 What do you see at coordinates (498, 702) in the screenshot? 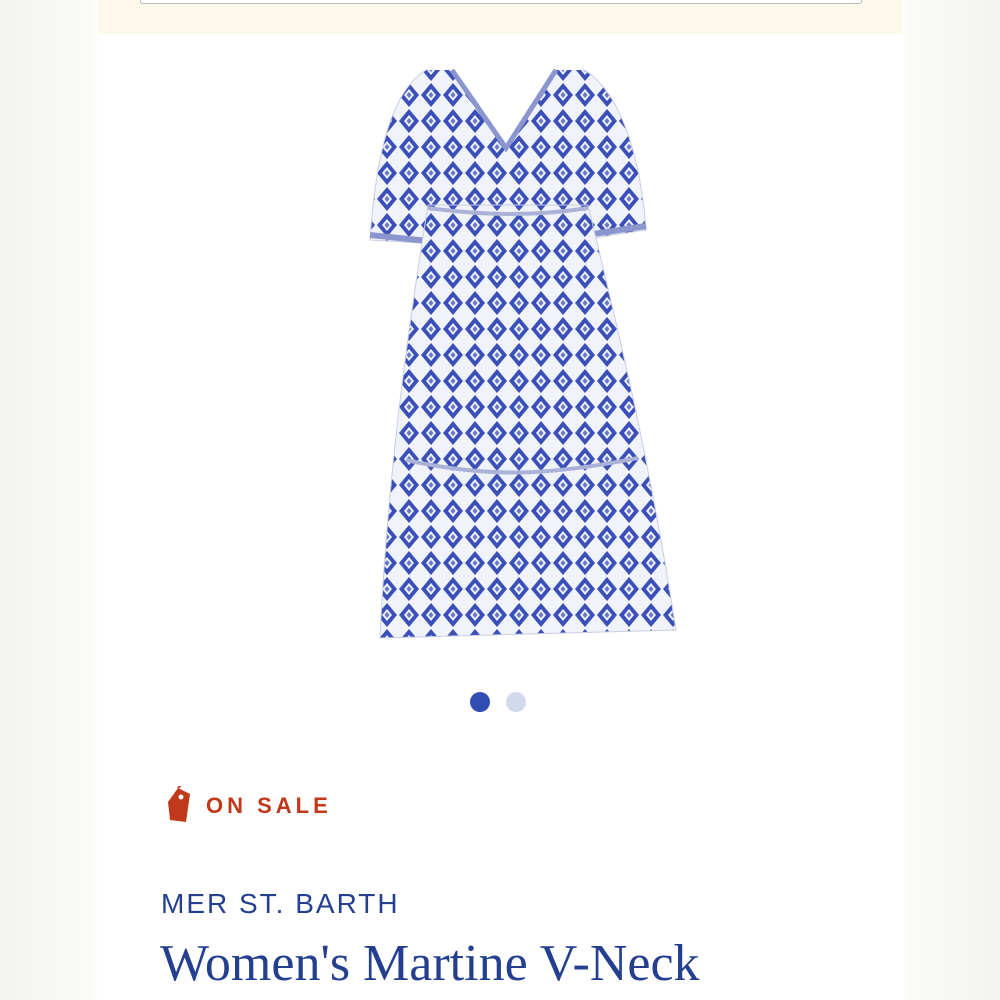
I see `carousel-dots` at bounding box center [498, 702].